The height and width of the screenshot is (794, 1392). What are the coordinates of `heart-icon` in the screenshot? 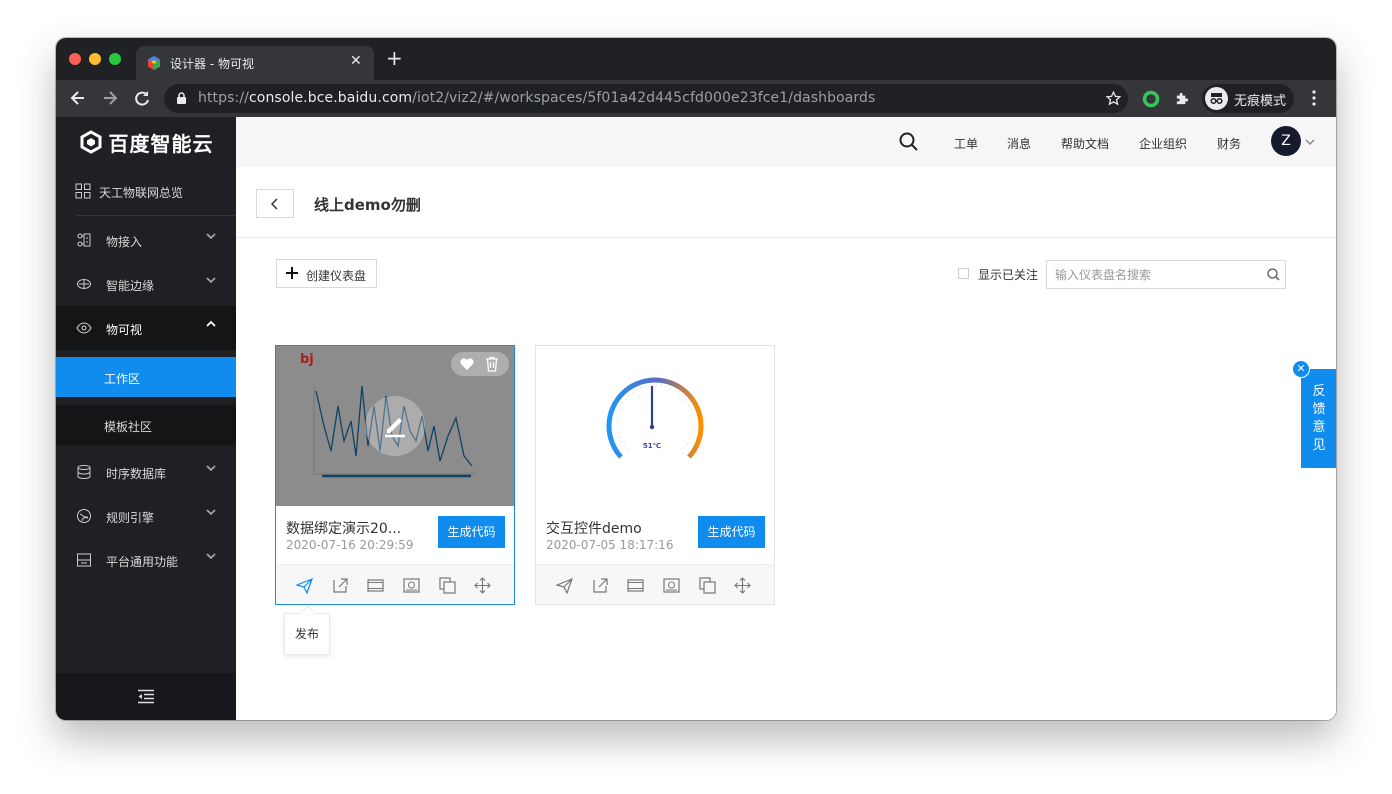 It's located at (467, 364).